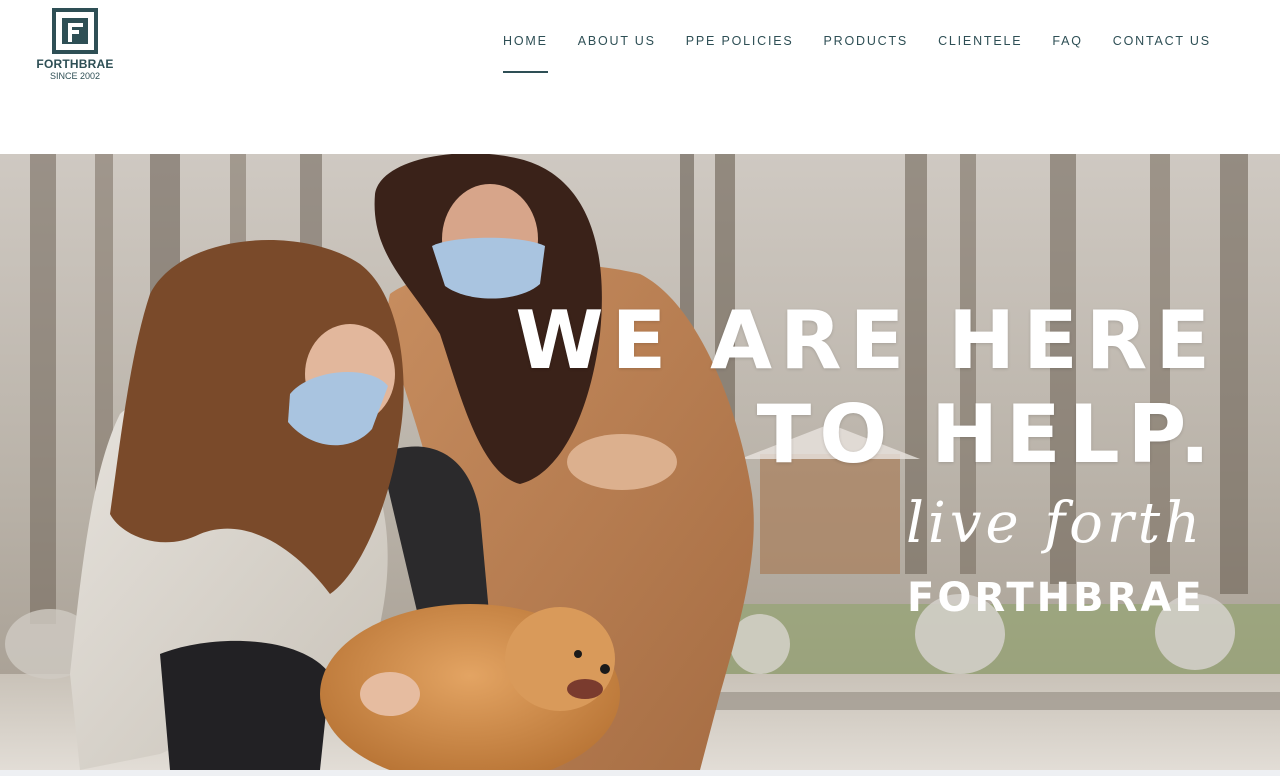 The width and height of the screenshot is (1280, 776). I want to click on nav-clientele: CLIENTELE, so click(980, 48).